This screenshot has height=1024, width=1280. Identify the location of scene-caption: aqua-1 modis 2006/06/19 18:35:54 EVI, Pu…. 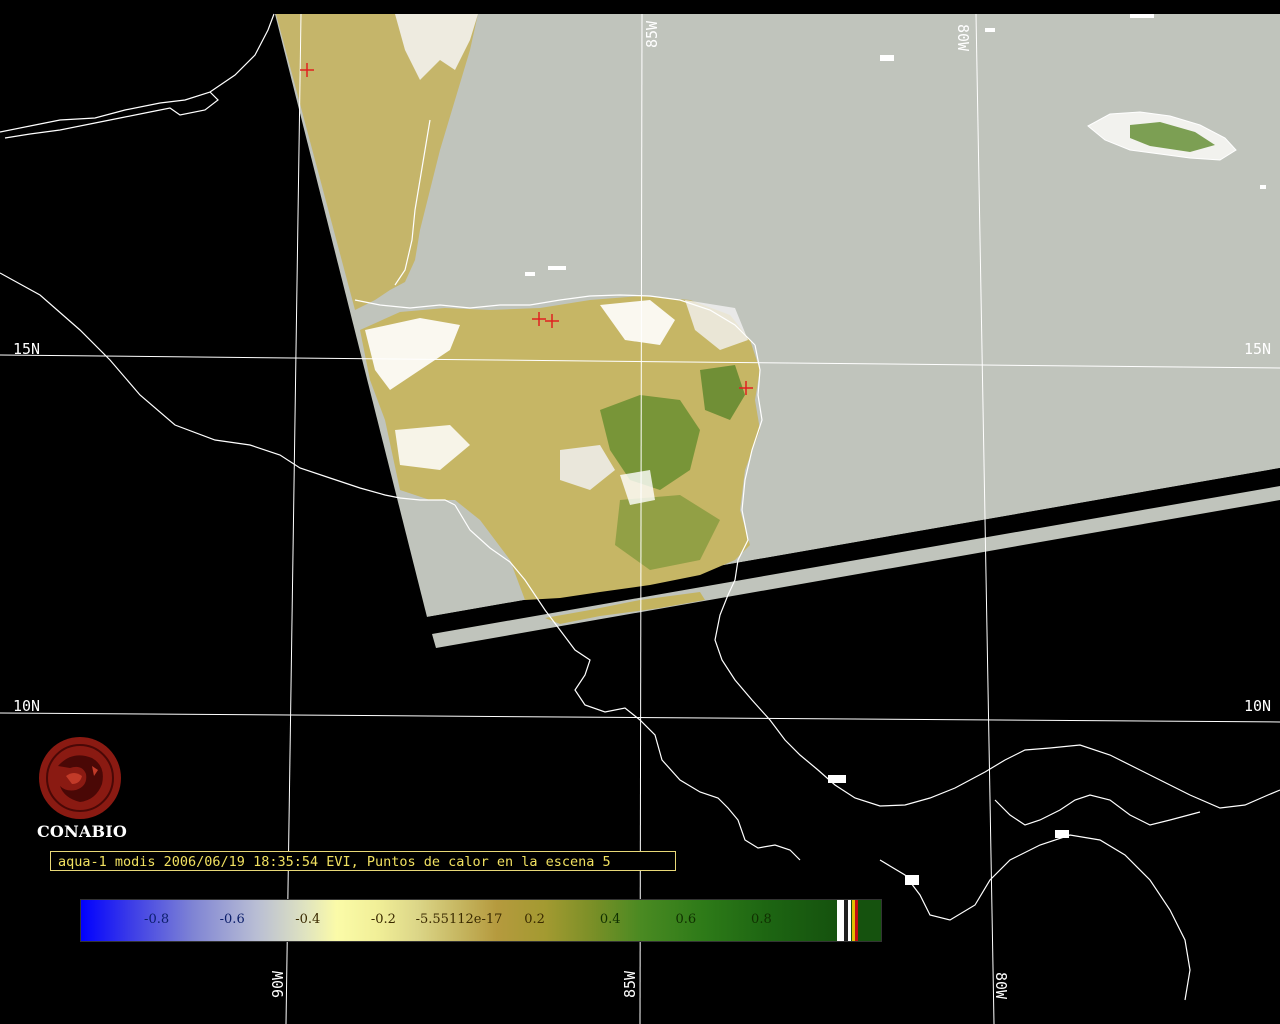
(363, 861).